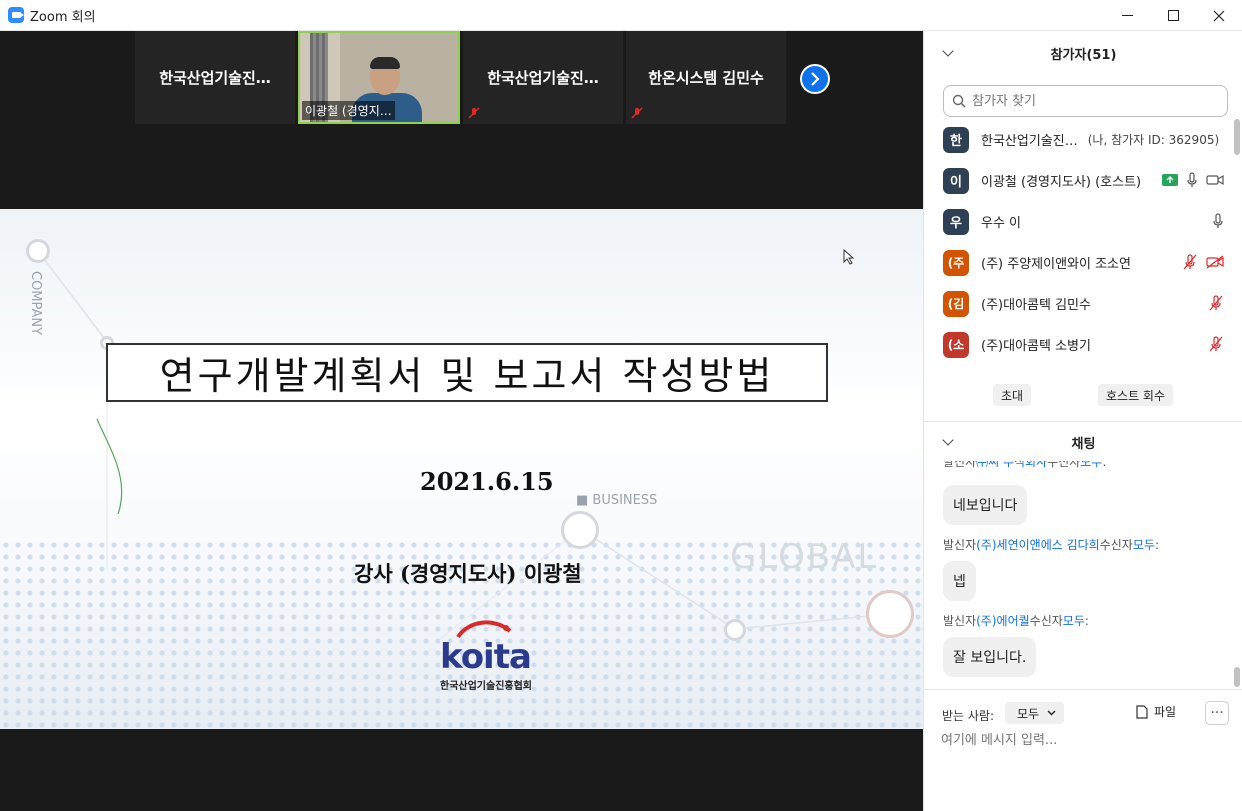  What do you see at coordinates (1136, 395) in the screenshot?
I see `reclaim-host-button: 호스트 회수` at bounding box center [1136, 395].